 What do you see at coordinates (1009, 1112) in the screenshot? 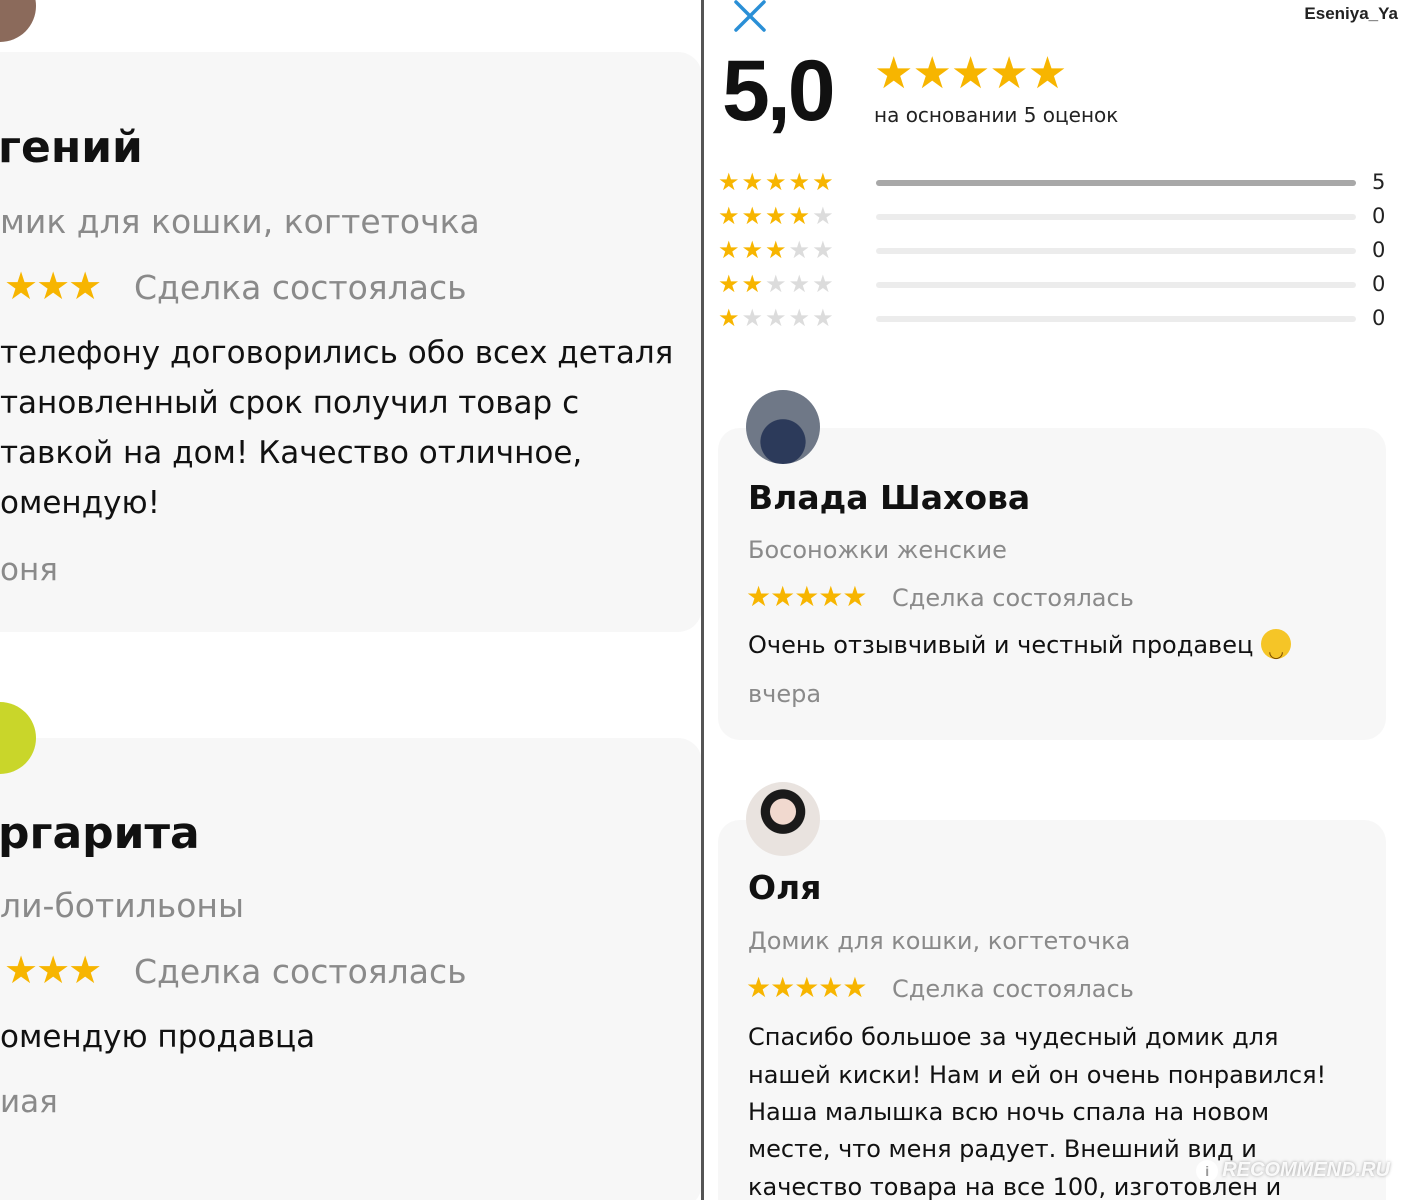
I see `review-text-line: Наша малышка всю ночь спала на новом` at bounding box center [1009, 1112].